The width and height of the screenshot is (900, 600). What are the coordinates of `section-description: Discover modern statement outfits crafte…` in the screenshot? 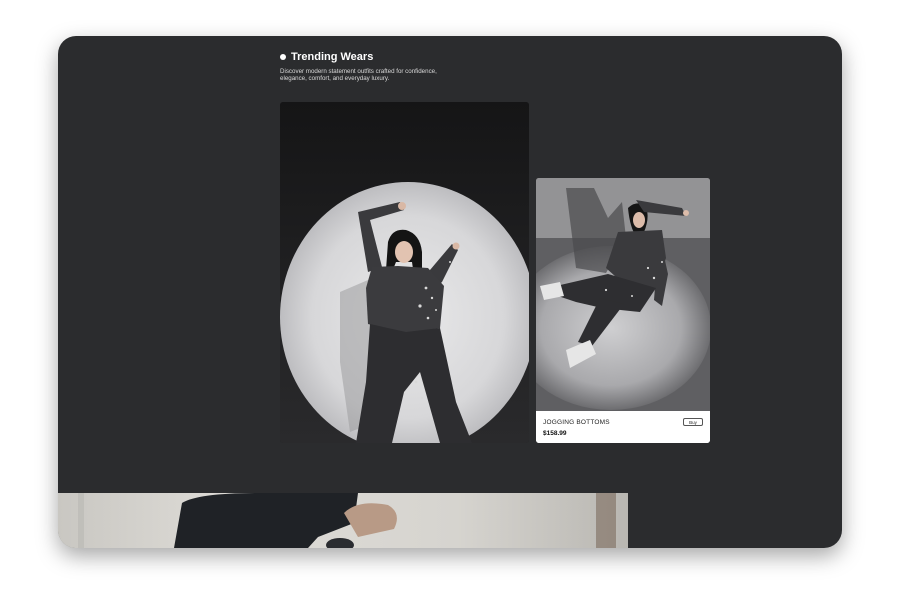 It's located at (358, 75).